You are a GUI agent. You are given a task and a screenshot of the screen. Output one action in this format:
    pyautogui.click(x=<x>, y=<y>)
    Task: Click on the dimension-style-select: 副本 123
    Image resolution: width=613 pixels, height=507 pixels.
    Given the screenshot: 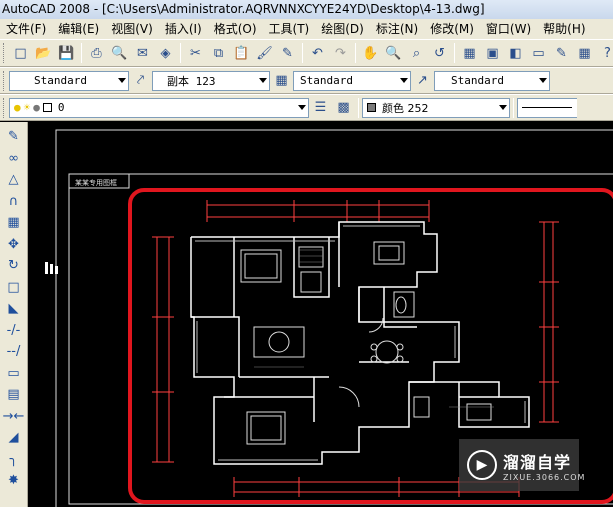 What is the action you would take?
    pyautogui.click(x=211, y=80)
    